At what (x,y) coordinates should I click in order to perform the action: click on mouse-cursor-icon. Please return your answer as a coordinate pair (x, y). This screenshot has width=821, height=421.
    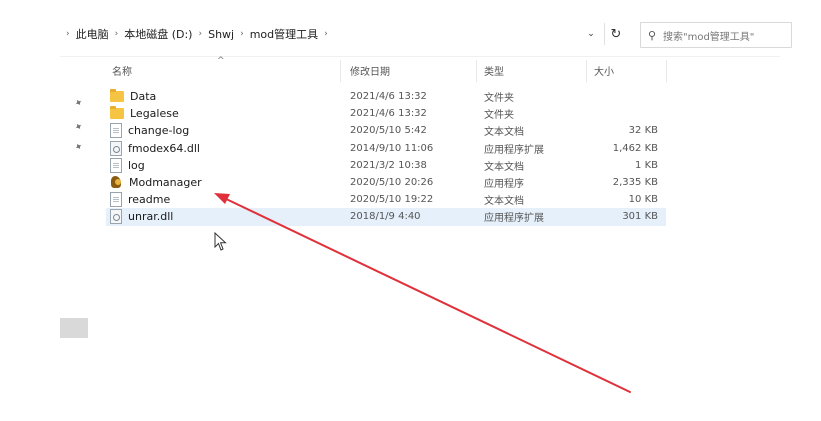
    Looking at the image, I should click on (220, 241).